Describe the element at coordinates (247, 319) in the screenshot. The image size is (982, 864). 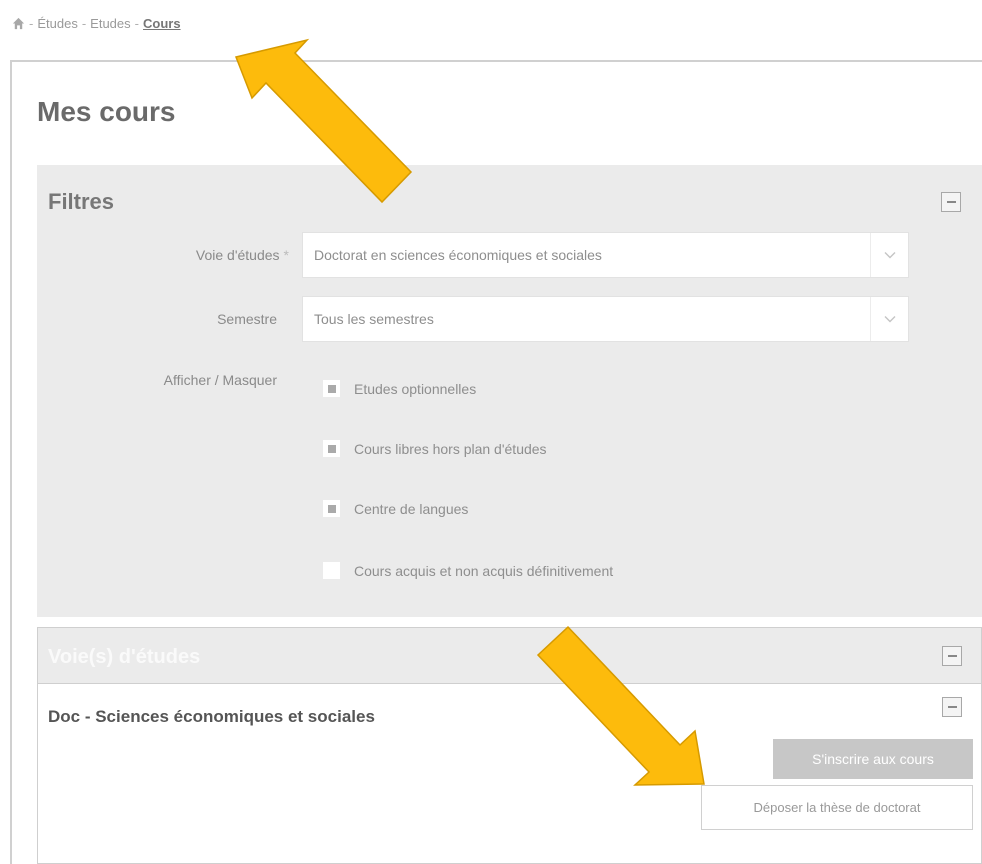
I see `semestre-label: Semestre` at that location.